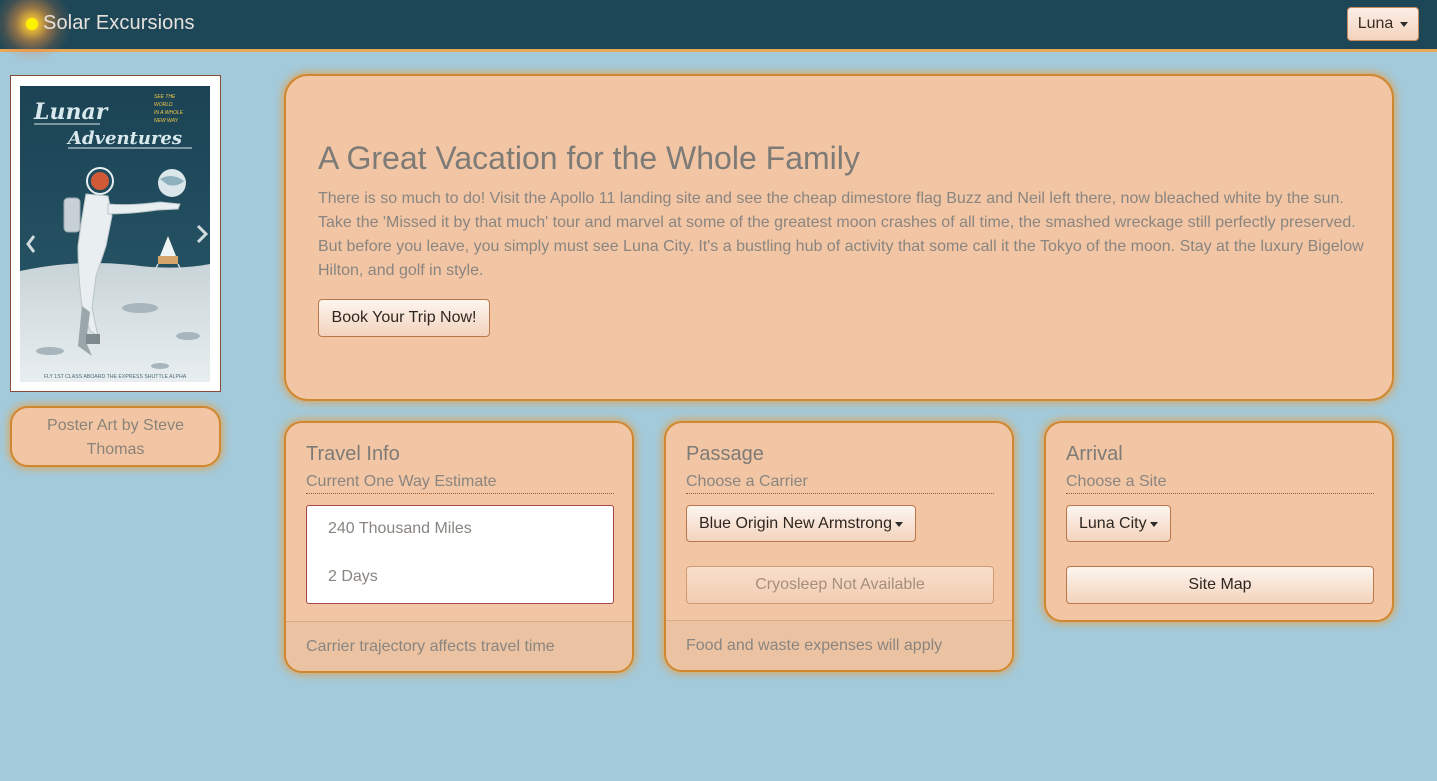 The image size is (1437, 781). I want to click on book-trip-button: Book Your Trip Now!, so click(404, 318).